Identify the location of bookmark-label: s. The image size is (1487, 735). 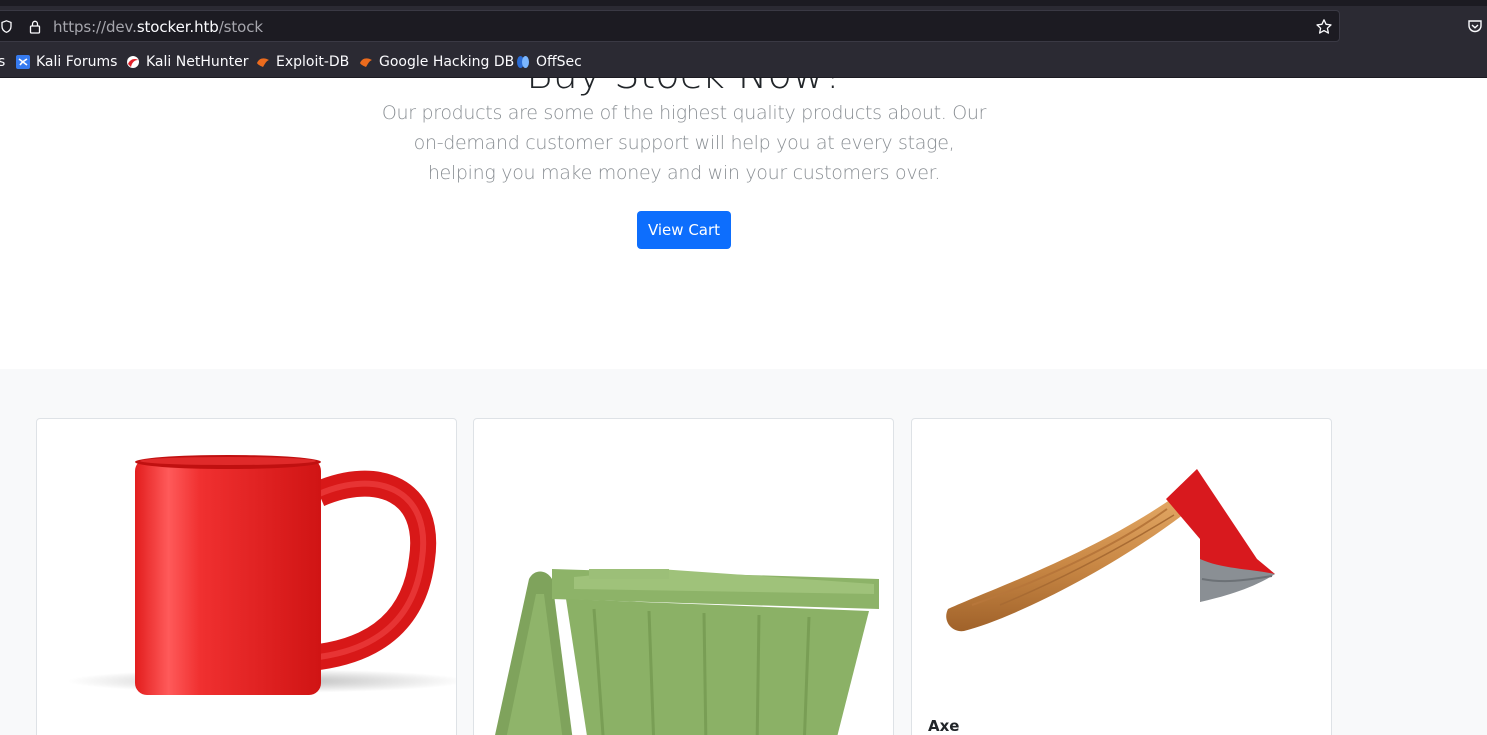
(3, 62).